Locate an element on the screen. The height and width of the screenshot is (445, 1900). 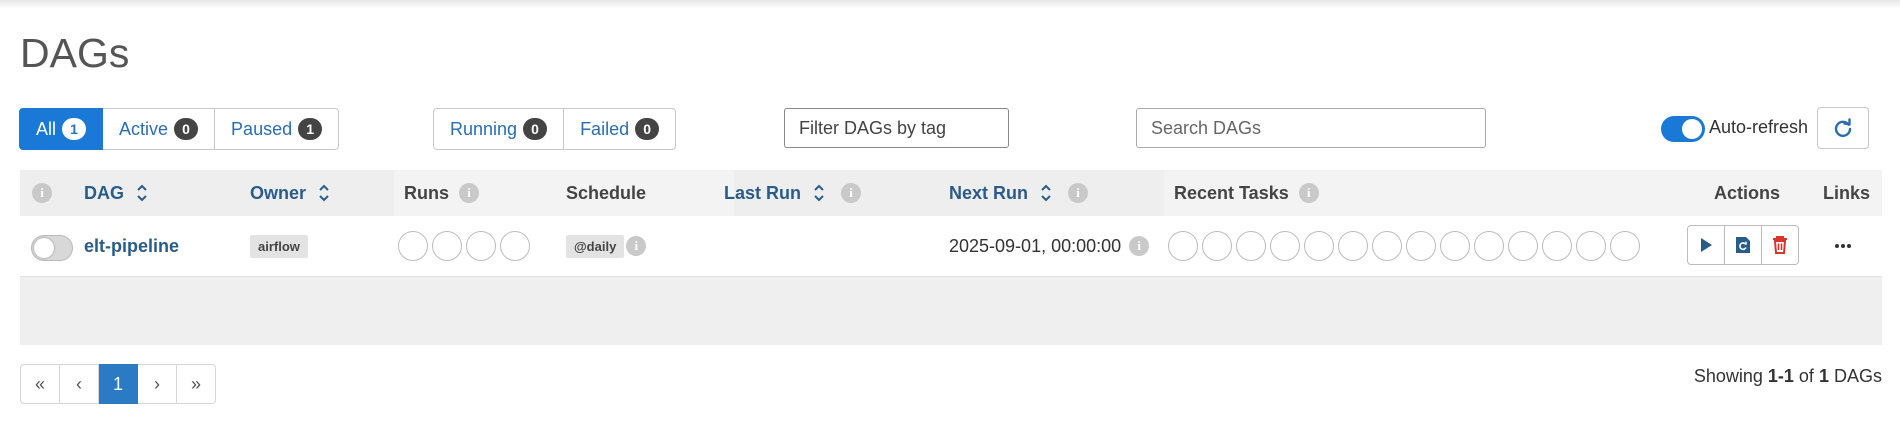
auto-refresh-toggle is located at coordinates (1683, 129).